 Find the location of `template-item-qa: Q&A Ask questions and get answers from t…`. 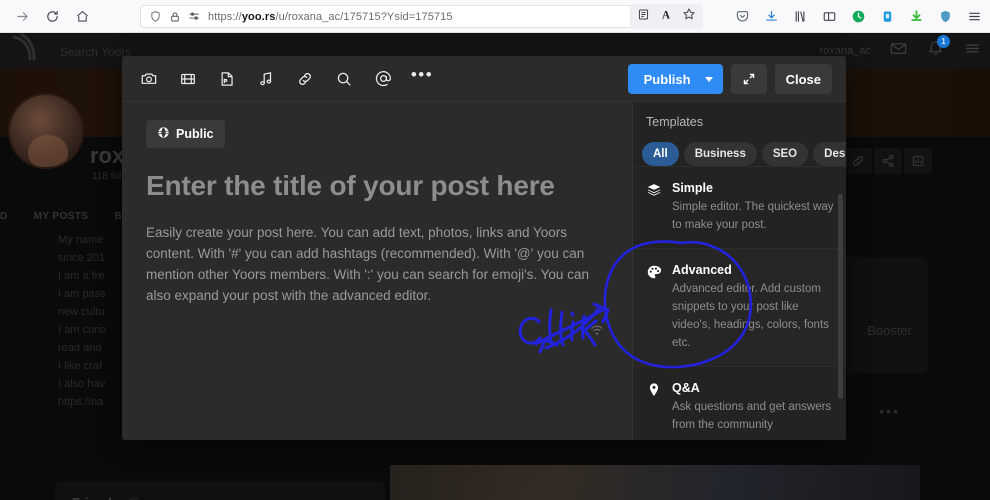

template-item-qa: Q&A Ask questions and get answers from t… is located at coordinates (739, 403).